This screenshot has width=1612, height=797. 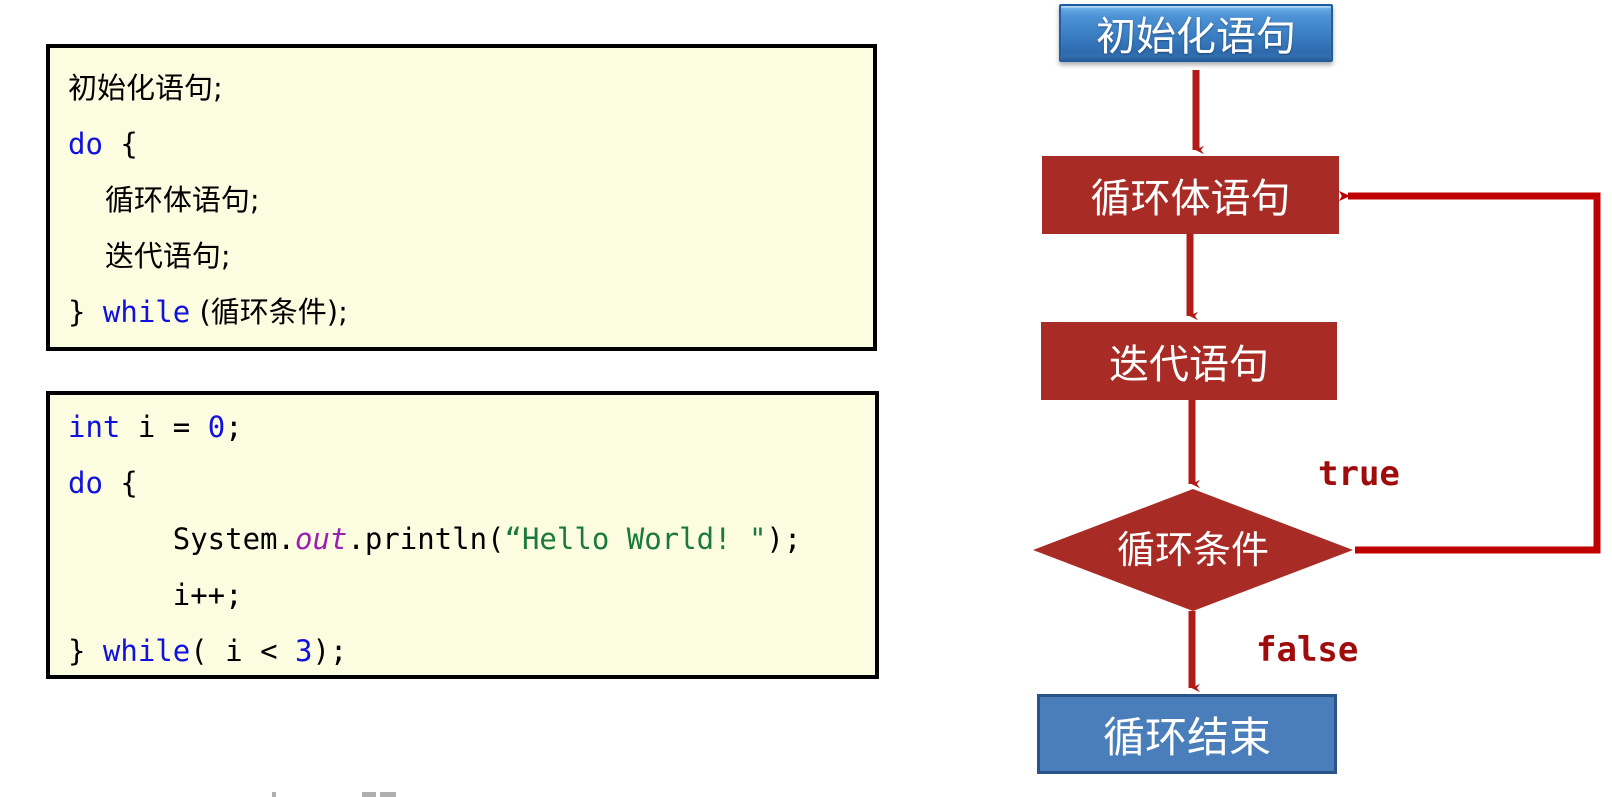 What do you see at coordinates (94, 427) in the screenshot?
I see `code-token: int` at bounding box center [94, 427].